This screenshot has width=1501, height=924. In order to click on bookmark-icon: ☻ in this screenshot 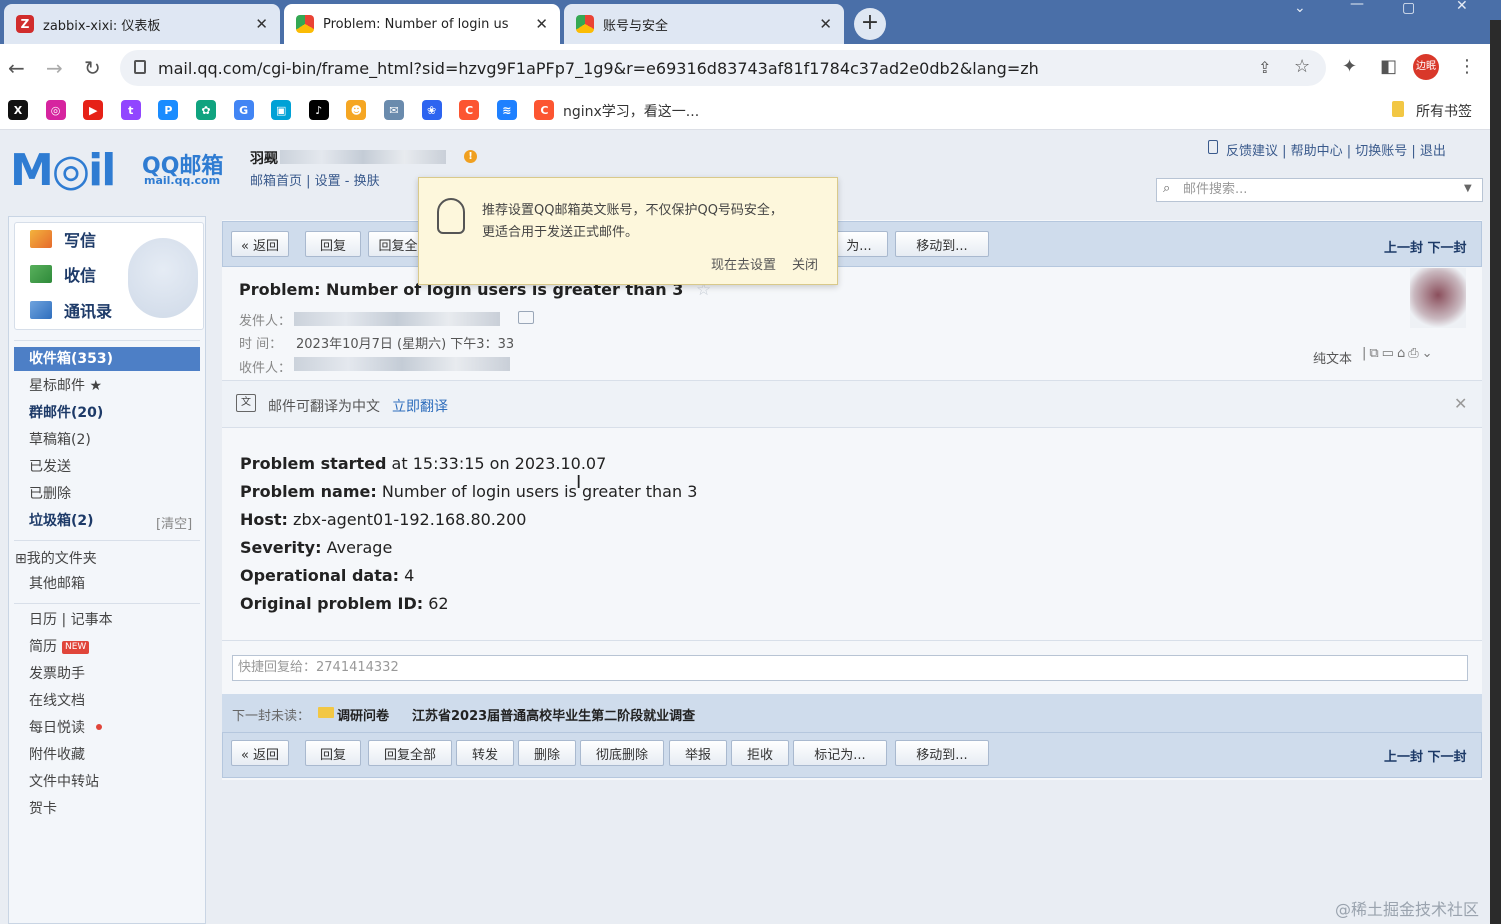, I will do `click(356, 110)`.